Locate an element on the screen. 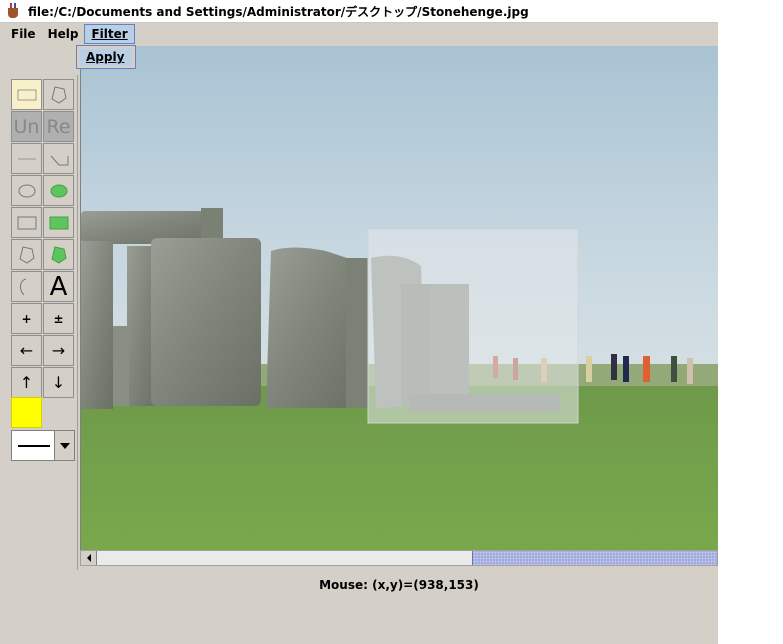 Image resolution: width=783 pixels, height=644 pixels. rect-select-tool is located at coordinates (26, 94).